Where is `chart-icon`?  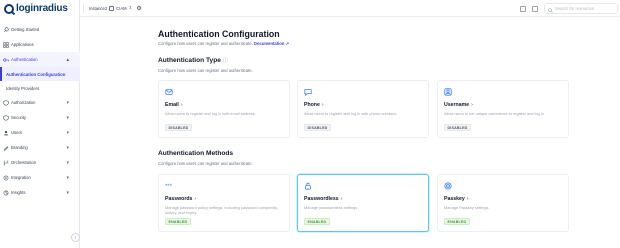 chart-icon is located at coordinates (6, 193).